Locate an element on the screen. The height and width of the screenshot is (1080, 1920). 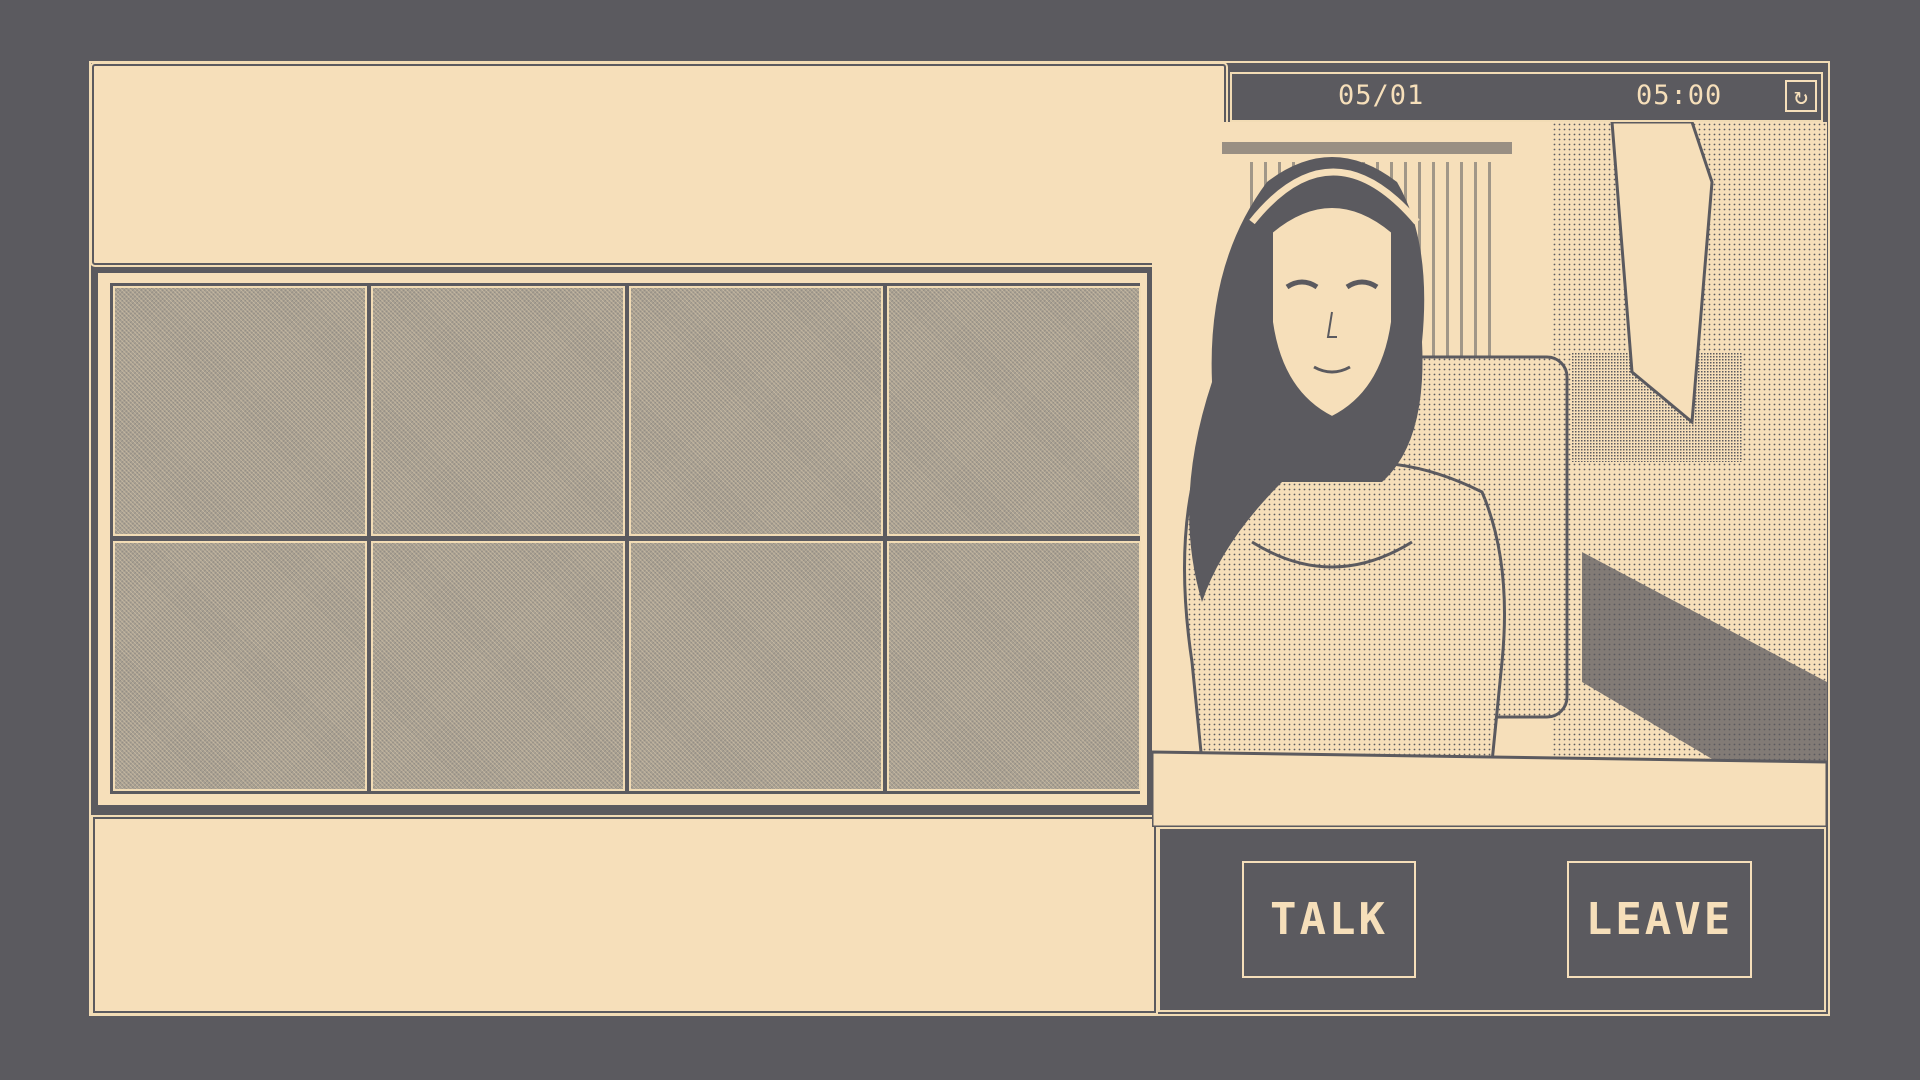
date-display: 05/01 is located at coordinates (1381, 95).